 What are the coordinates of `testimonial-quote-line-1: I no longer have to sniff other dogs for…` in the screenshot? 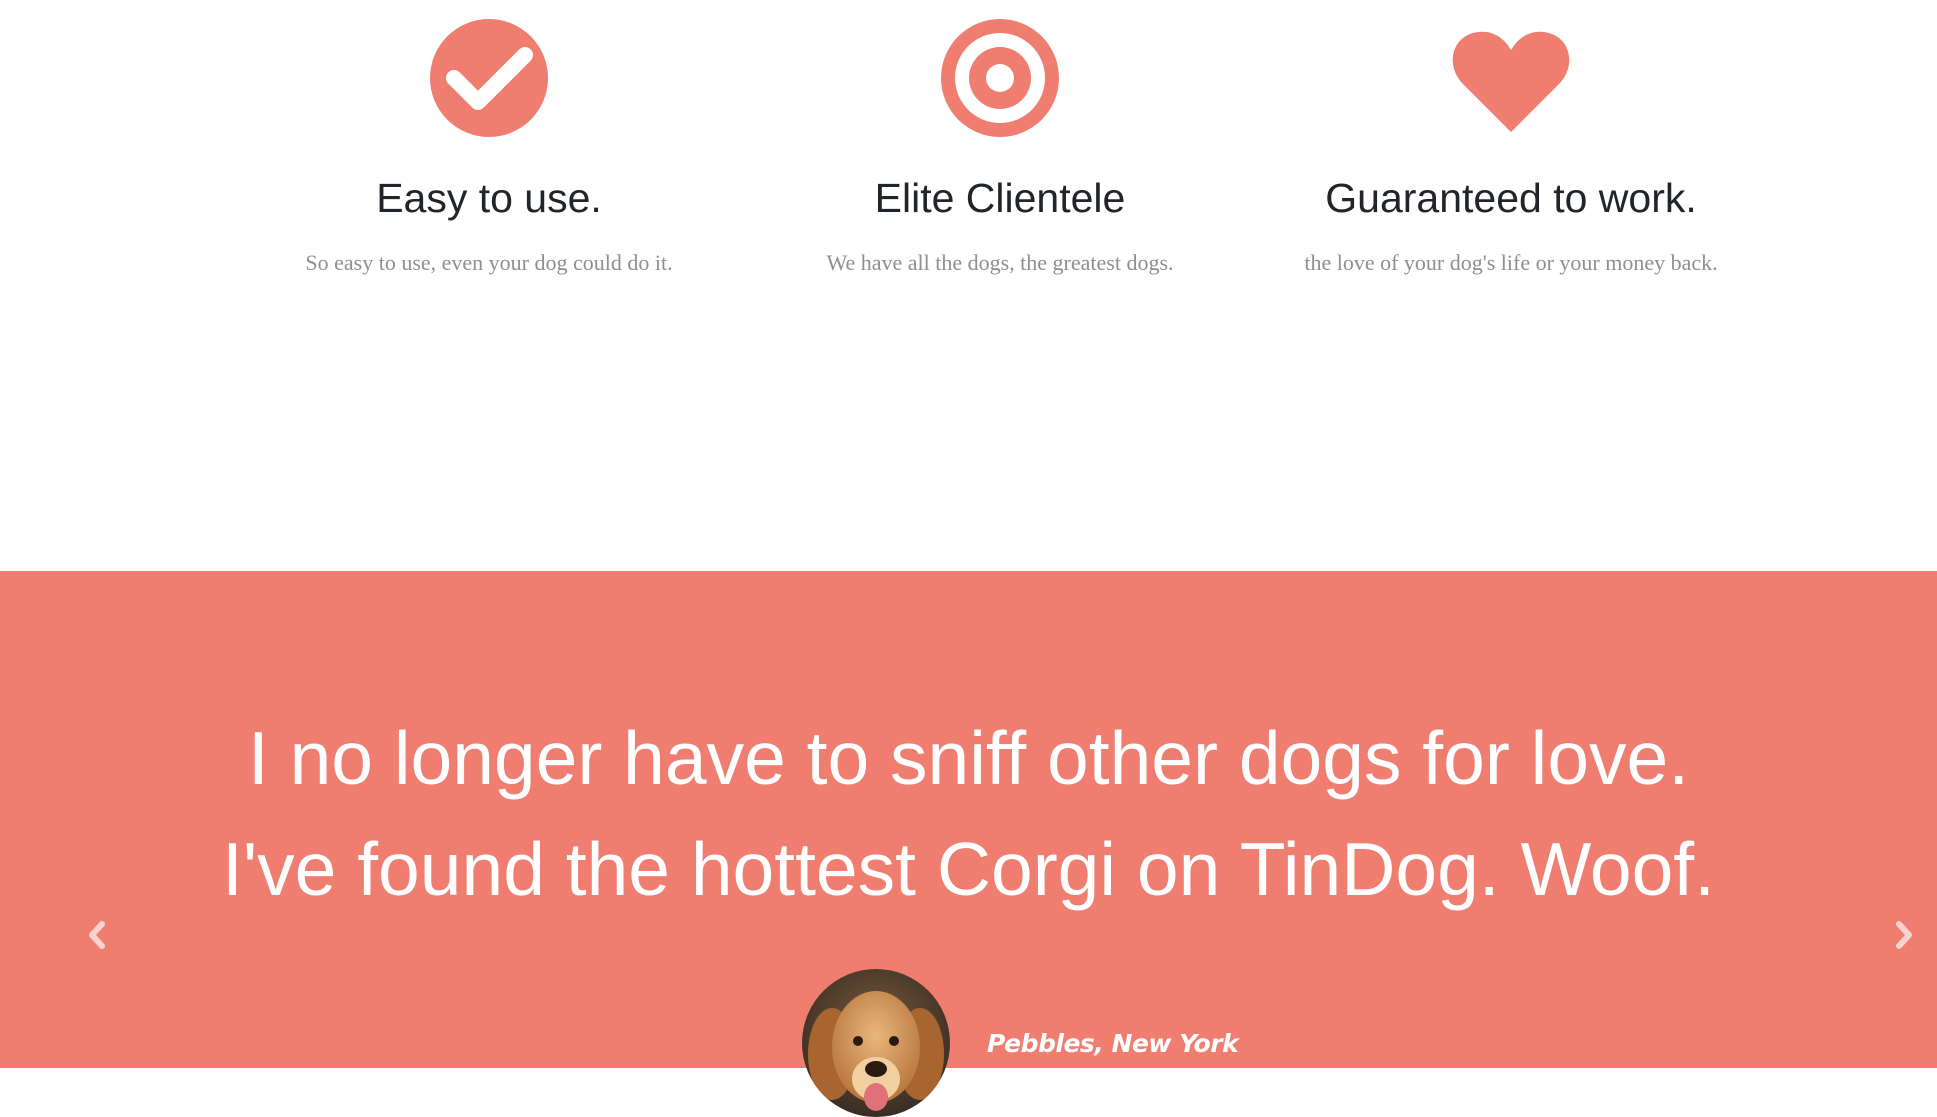 It's located at (968, 758).